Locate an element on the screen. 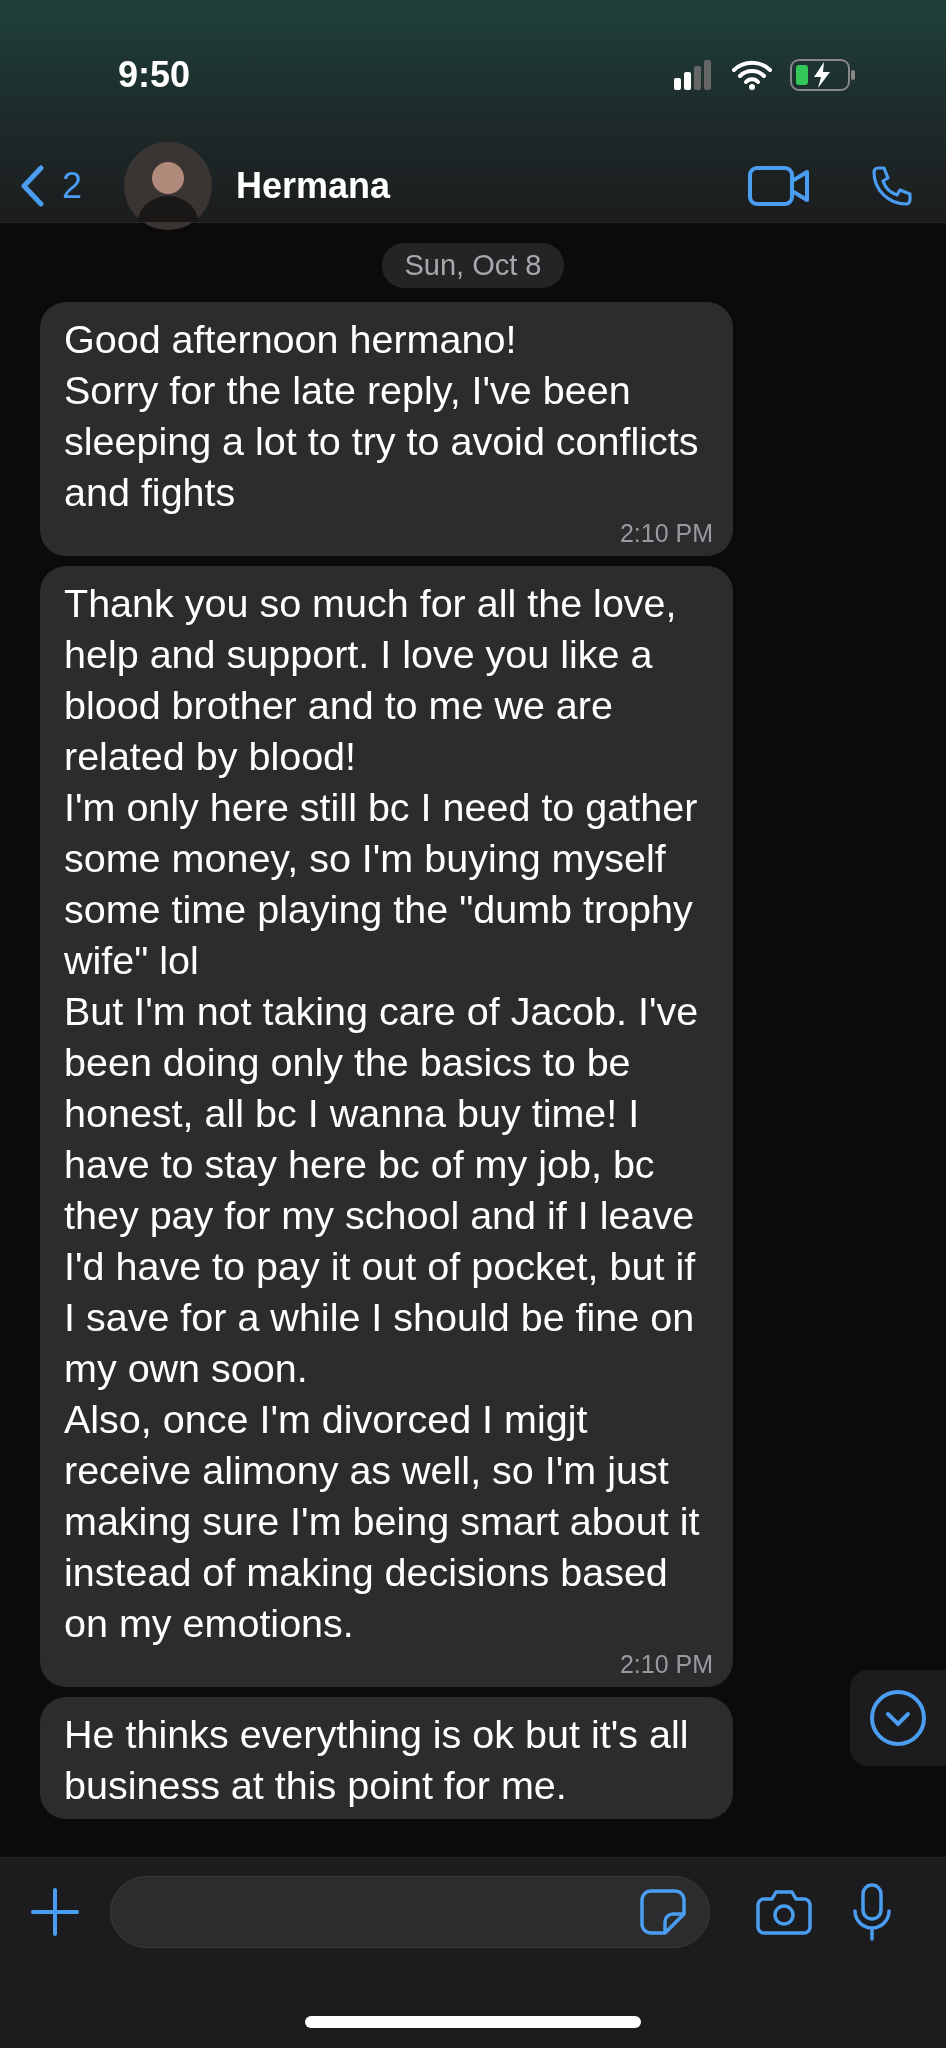 This screenshot has width=946, height=2048. contact-name: Hermana is located at coordinates (492, 186).